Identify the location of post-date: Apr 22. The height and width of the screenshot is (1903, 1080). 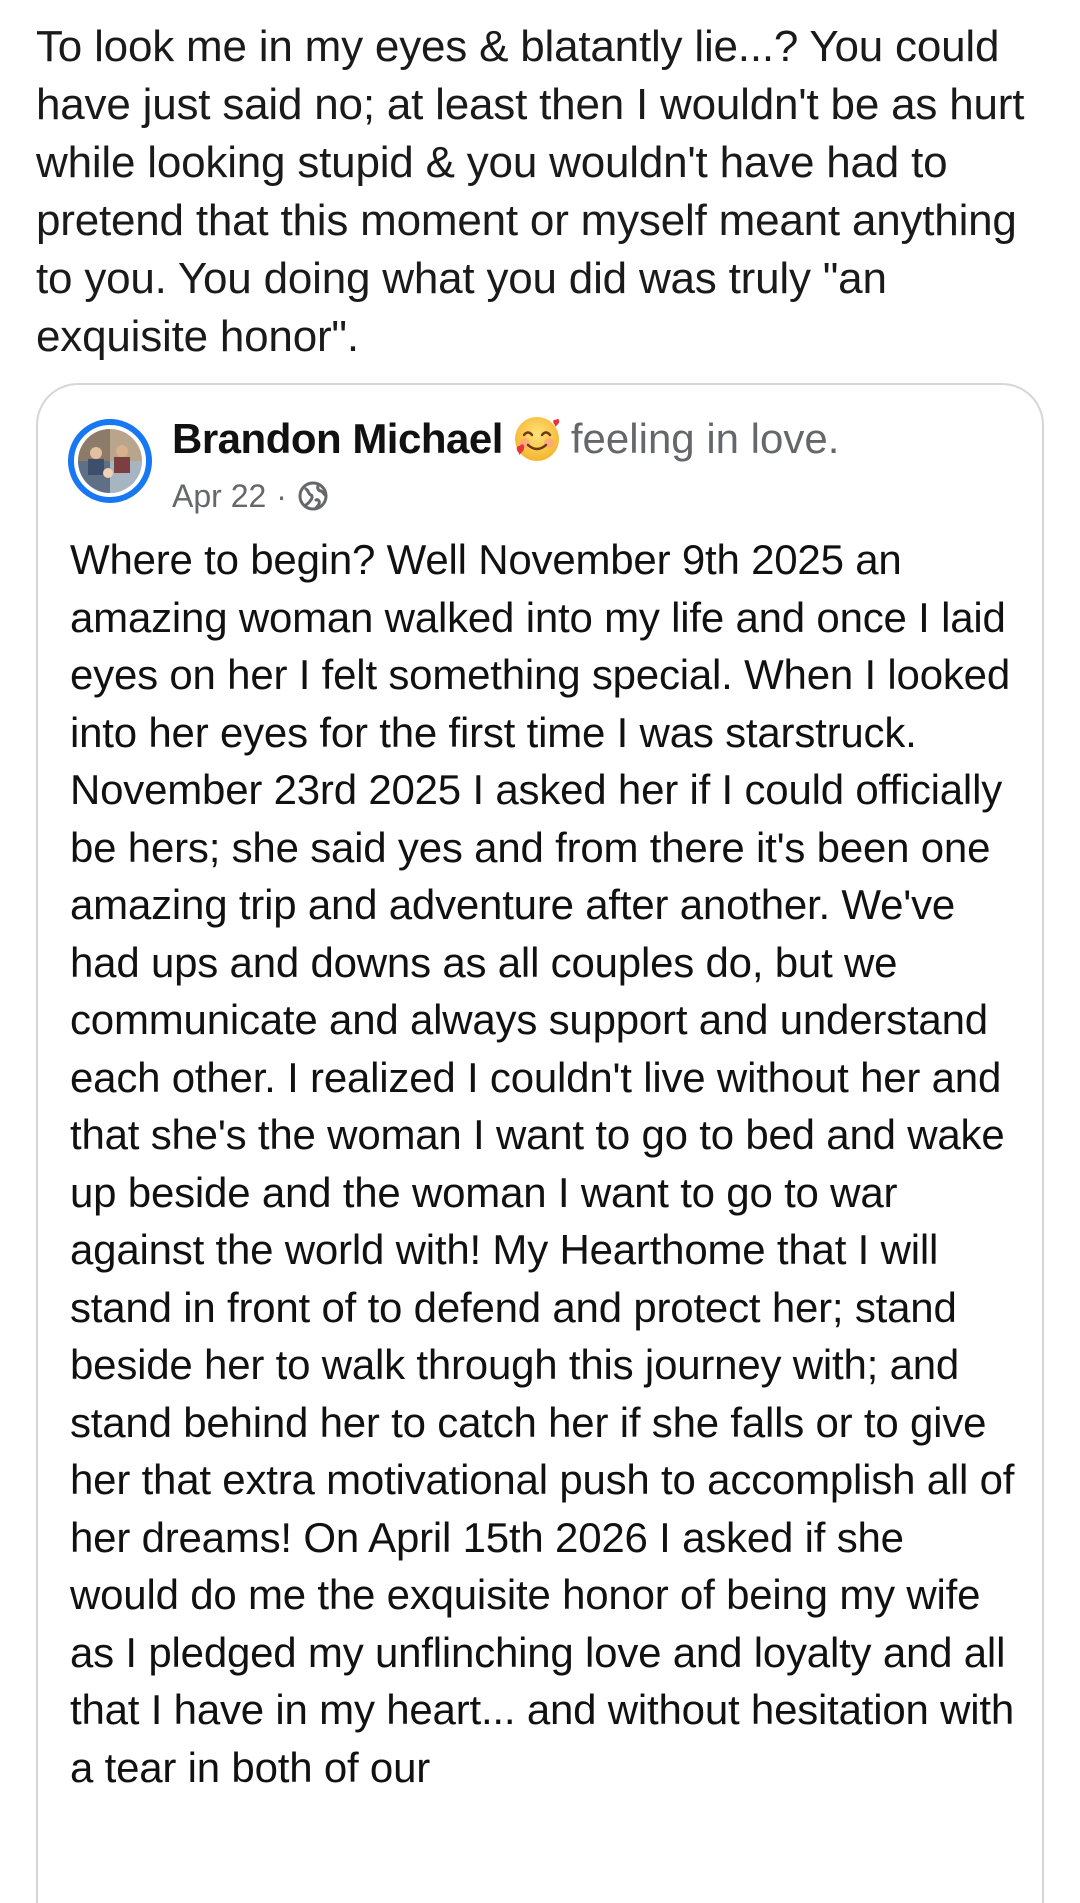
(219, 496).